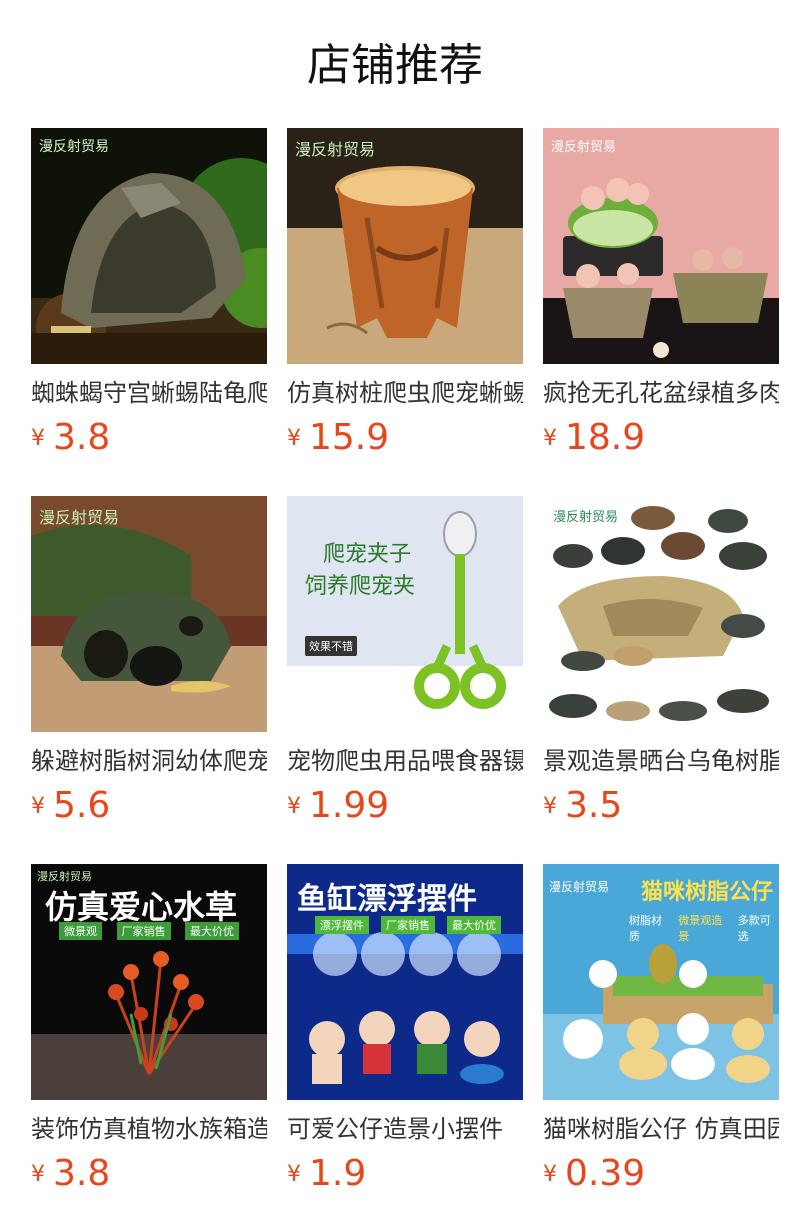 The height and width of the screenshot is (1232, 790). What do you see at coordinates (149, 761) in the screenshot?
I see `product-name: 躲避树脂树洞幼体爬宠` at bounding box center [149, 761].